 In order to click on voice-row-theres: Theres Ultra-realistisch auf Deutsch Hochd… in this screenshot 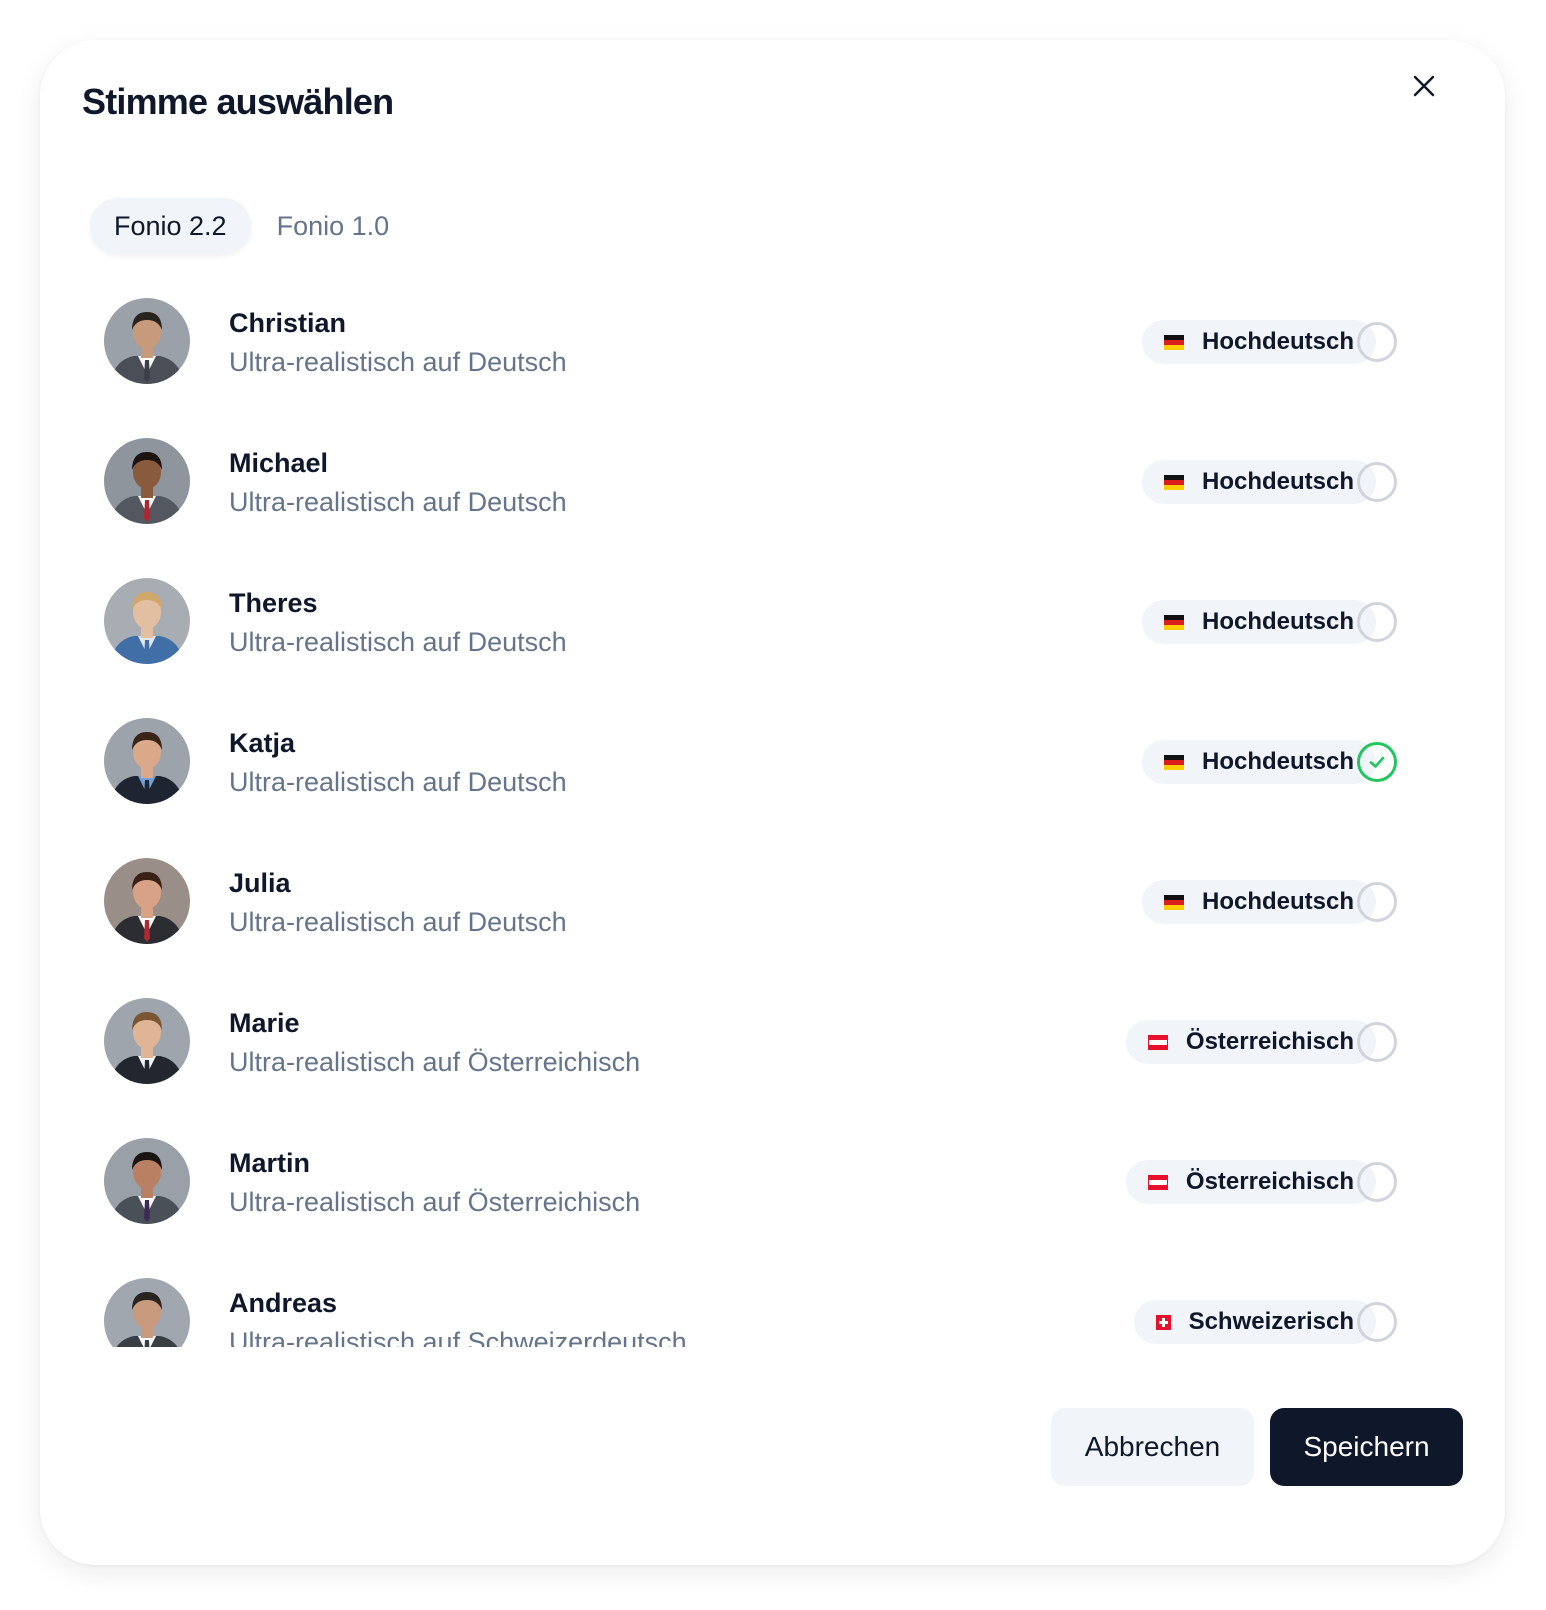, I will do `click(772, 625)`.